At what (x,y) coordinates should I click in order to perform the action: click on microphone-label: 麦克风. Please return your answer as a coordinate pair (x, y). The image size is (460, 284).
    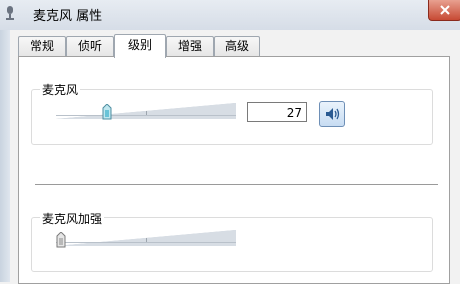
    Looking at the image, I should click on (60, 89).